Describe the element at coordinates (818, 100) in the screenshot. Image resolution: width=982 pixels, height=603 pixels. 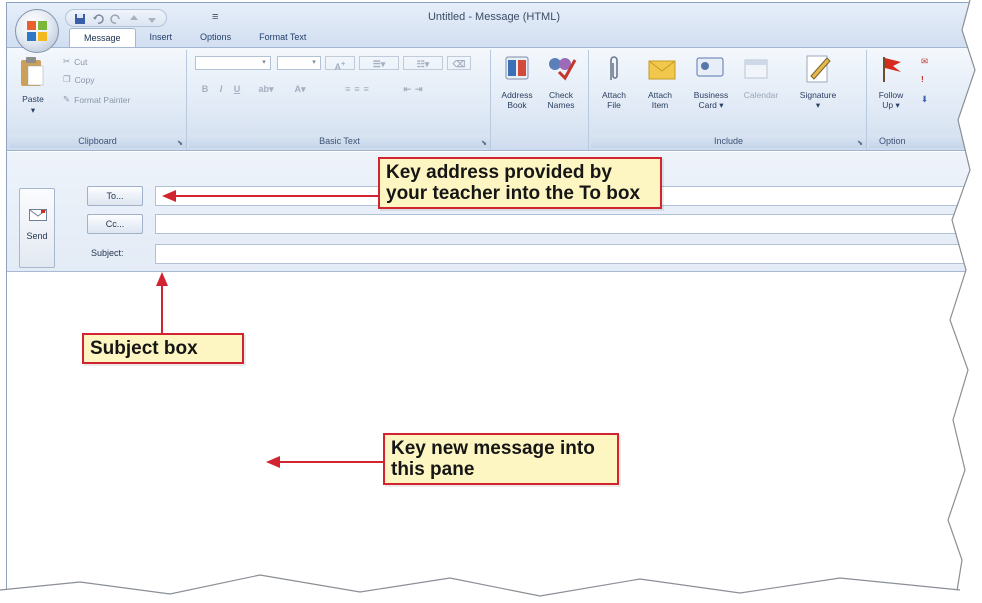
I see `signature-label: Signature ▾` at that location.